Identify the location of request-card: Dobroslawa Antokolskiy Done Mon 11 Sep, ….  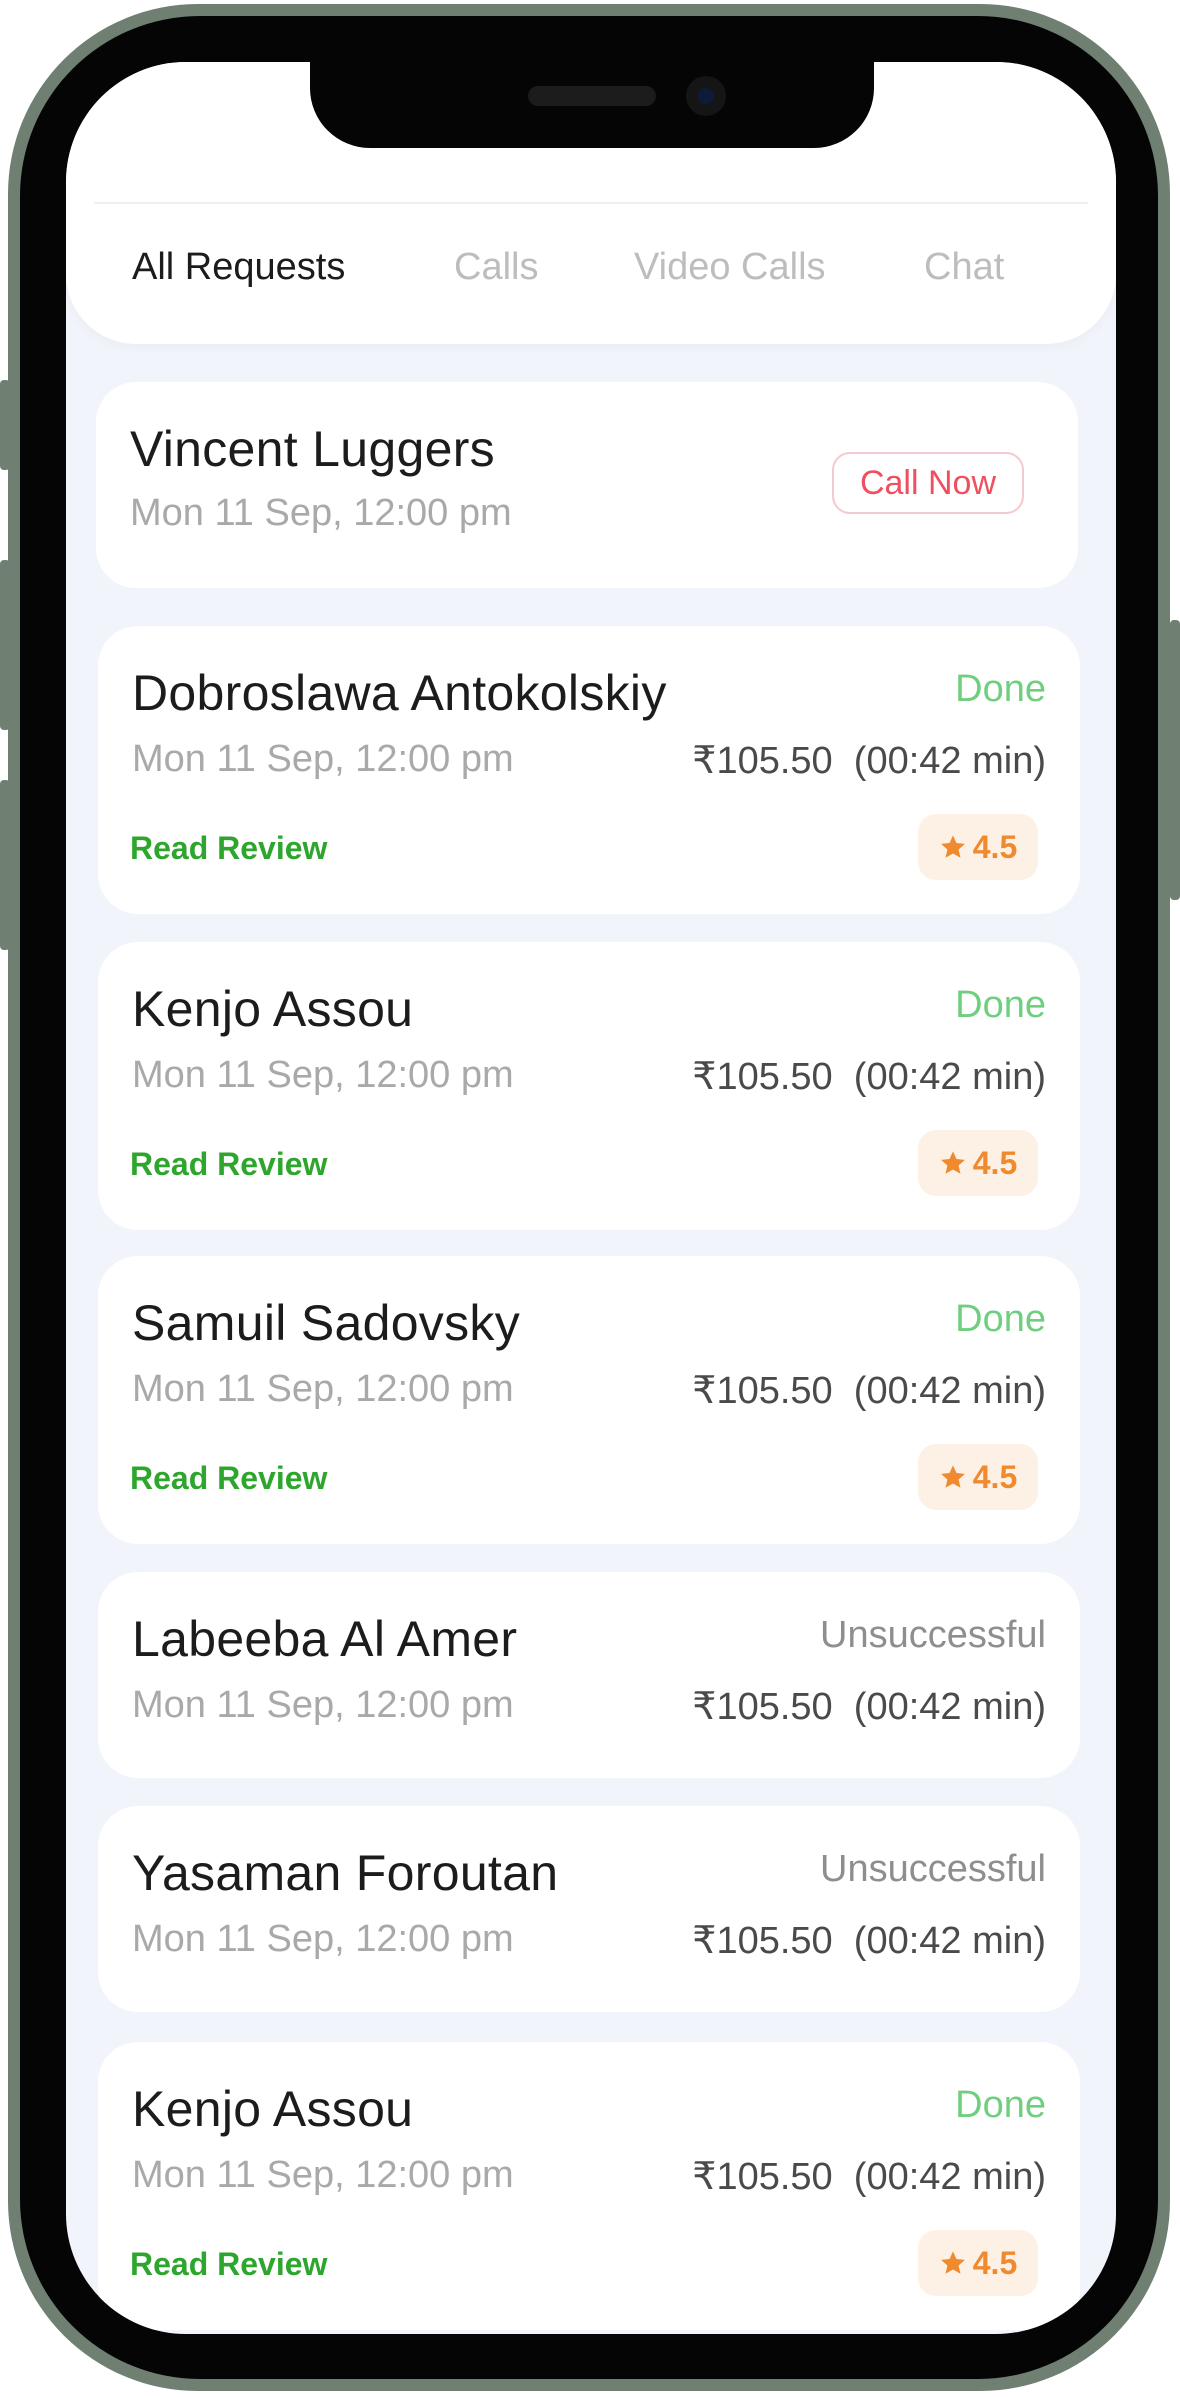
(589, 770).